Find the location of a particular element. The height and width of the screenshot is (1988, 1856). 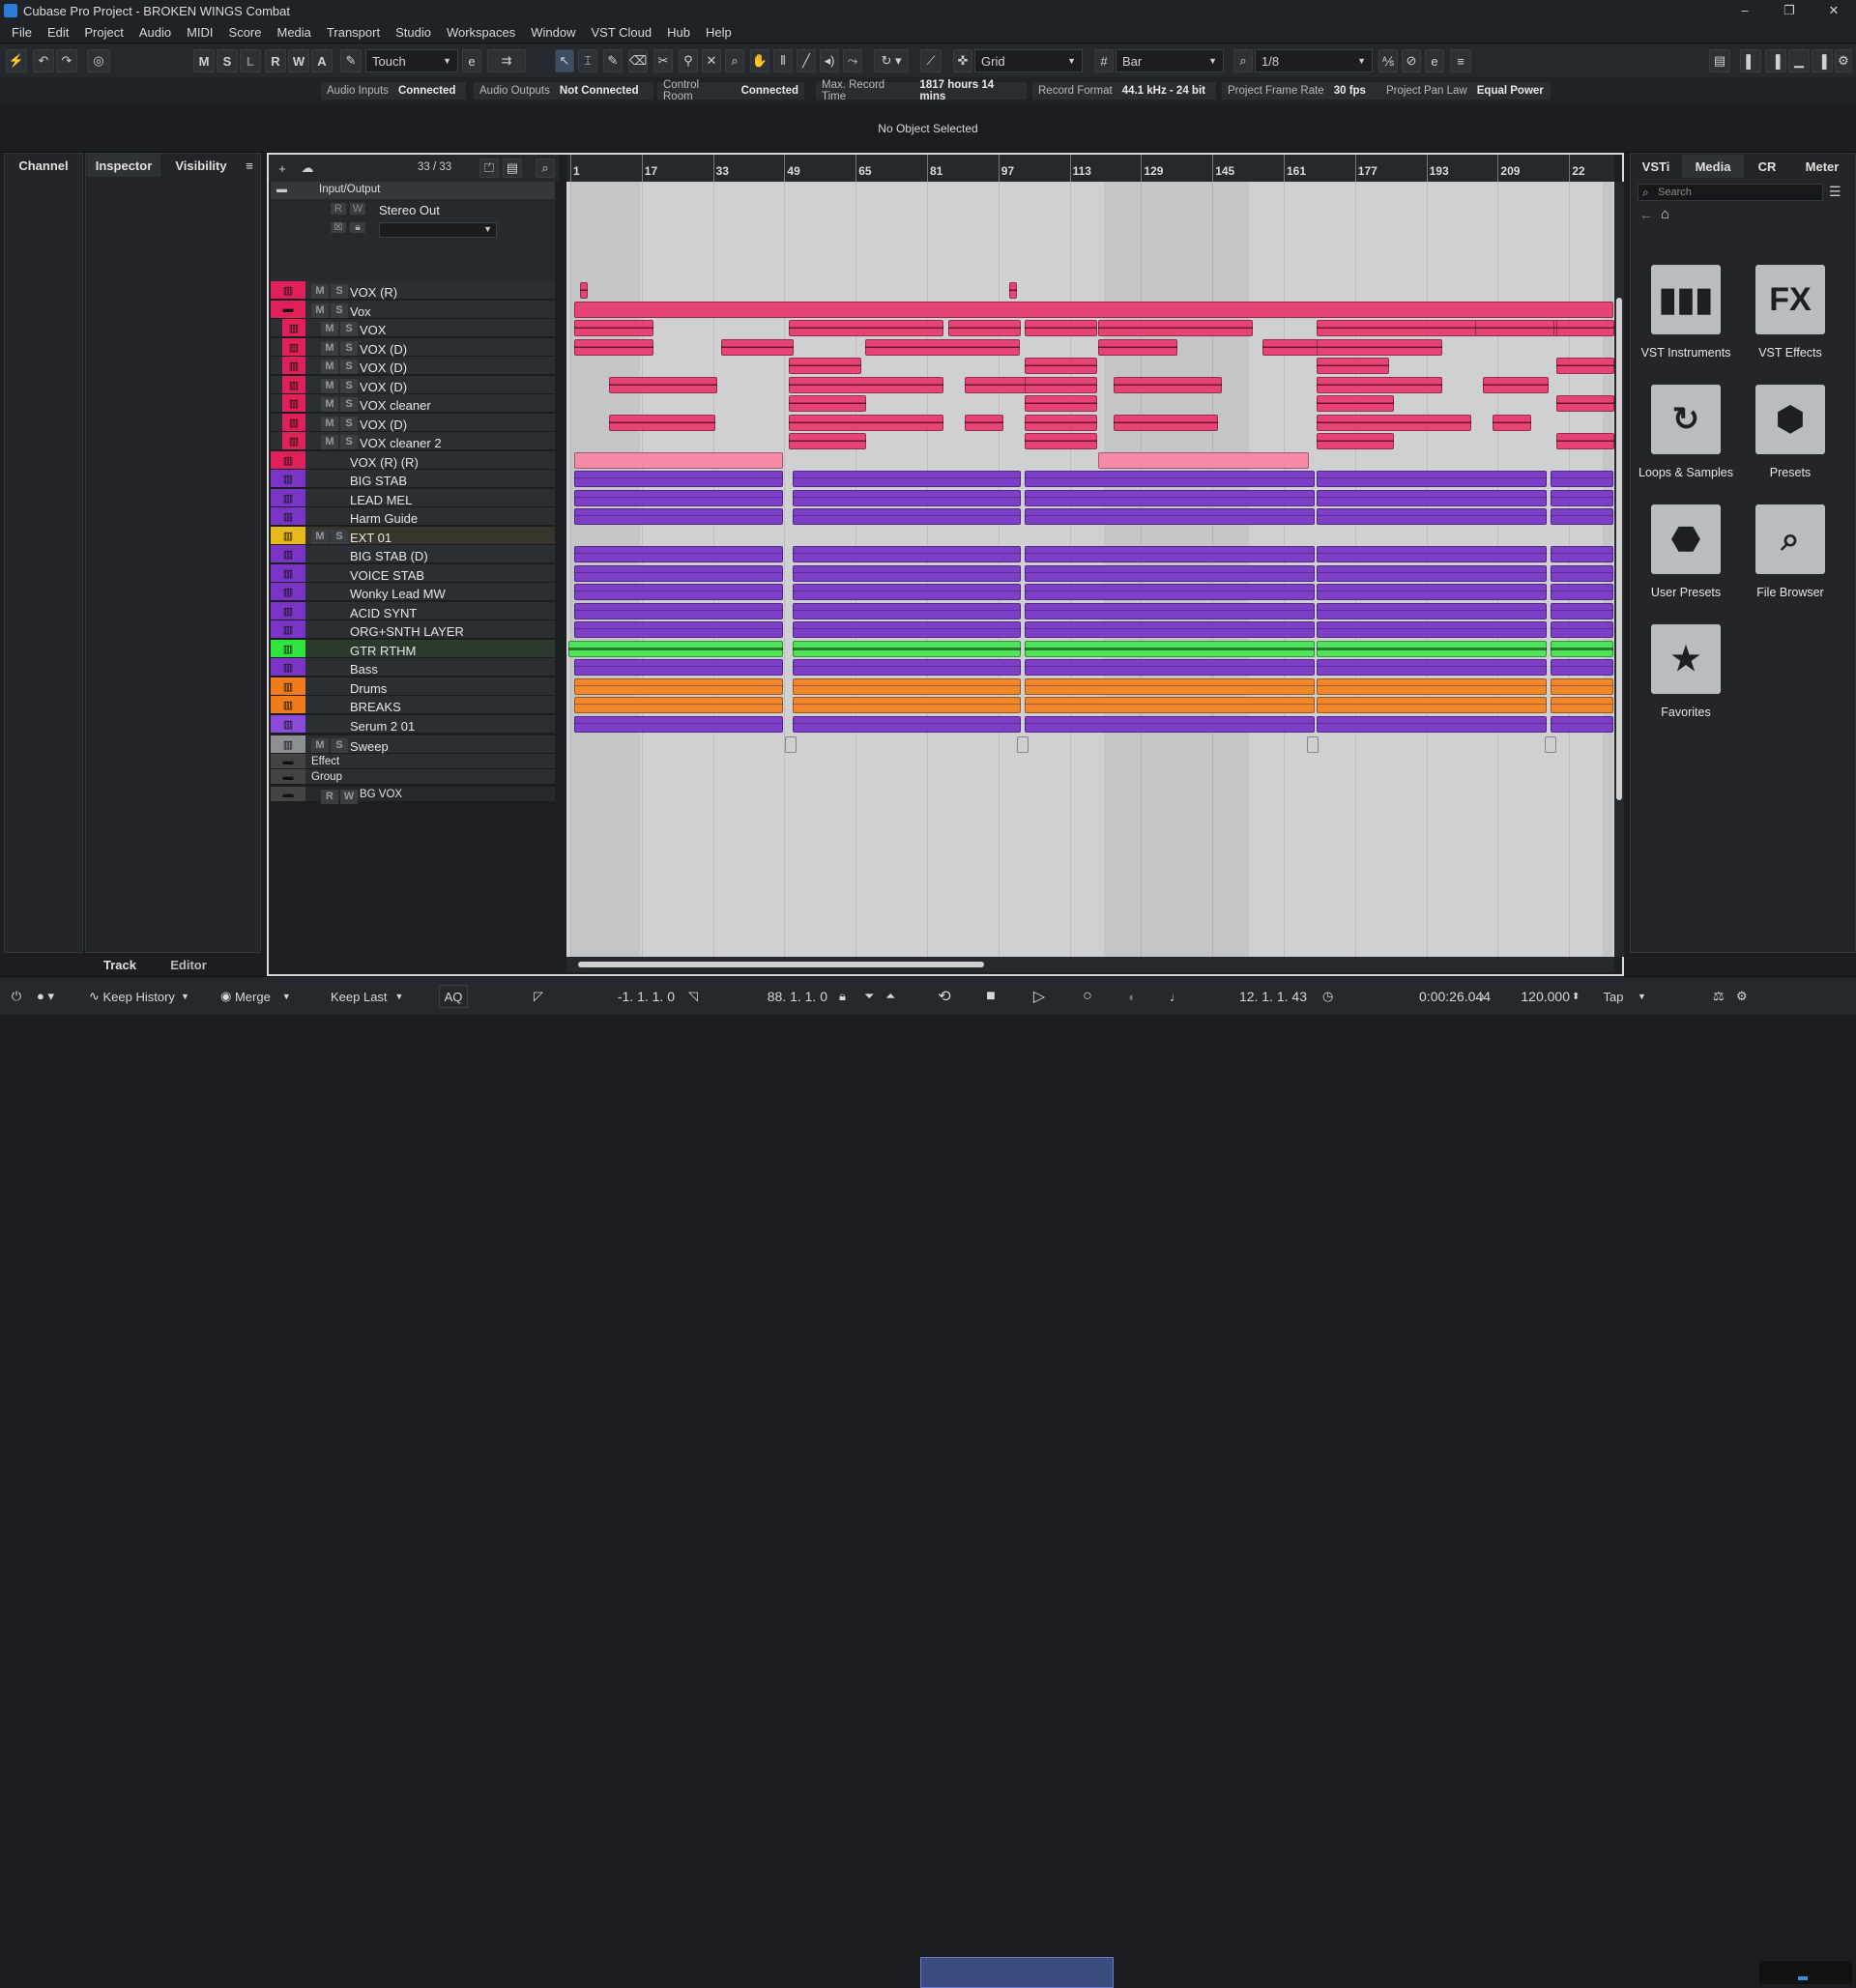

track-row: ▥ BIG STAB is located at coordinates (413, 479).